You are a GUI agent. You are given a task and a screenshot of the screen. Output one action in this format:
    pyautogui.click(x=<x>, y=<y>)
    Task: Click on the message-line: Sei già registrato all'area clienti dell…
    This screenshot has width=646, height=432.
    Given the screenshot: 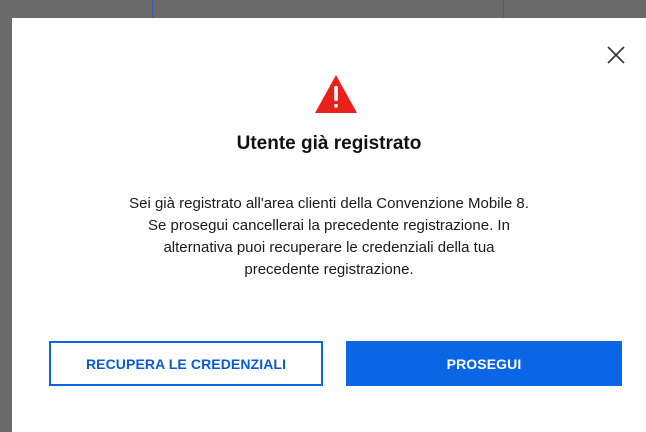 What is the action you would take?
    pyautogui.click(x=329, y=203)
    